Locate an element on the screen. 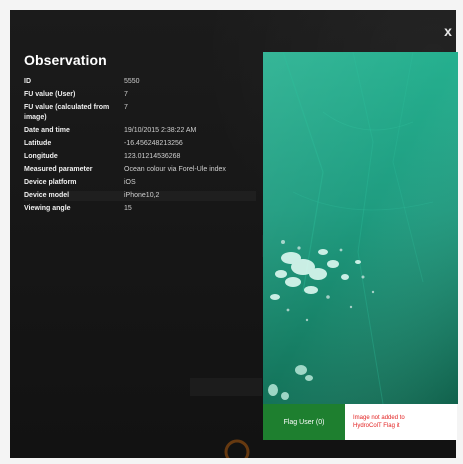 This screenshot has height=464, width=463. detail-row-id: ID 5550 is located at coordinates (140, 82).